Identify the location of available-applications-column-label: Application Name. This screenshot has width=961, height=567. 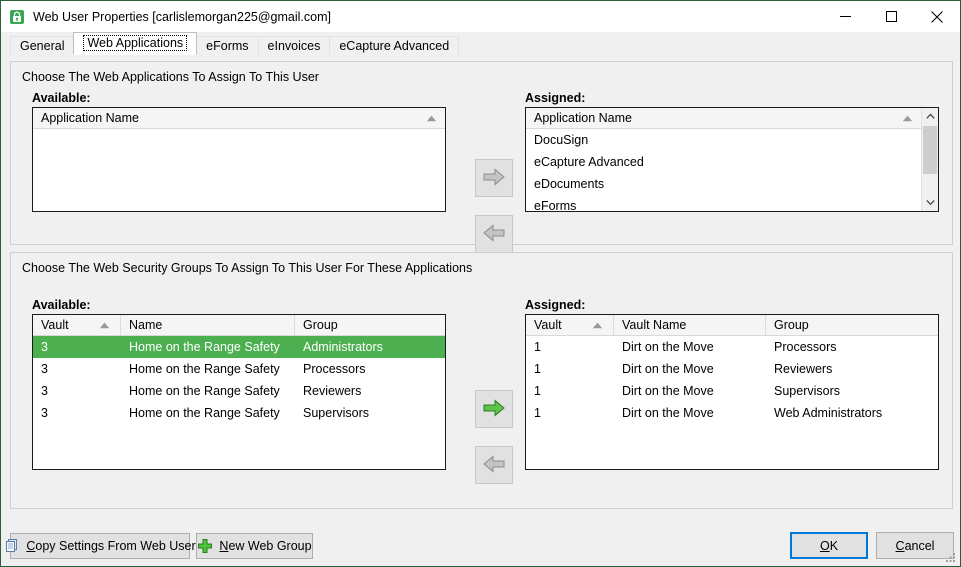
(90, 118).